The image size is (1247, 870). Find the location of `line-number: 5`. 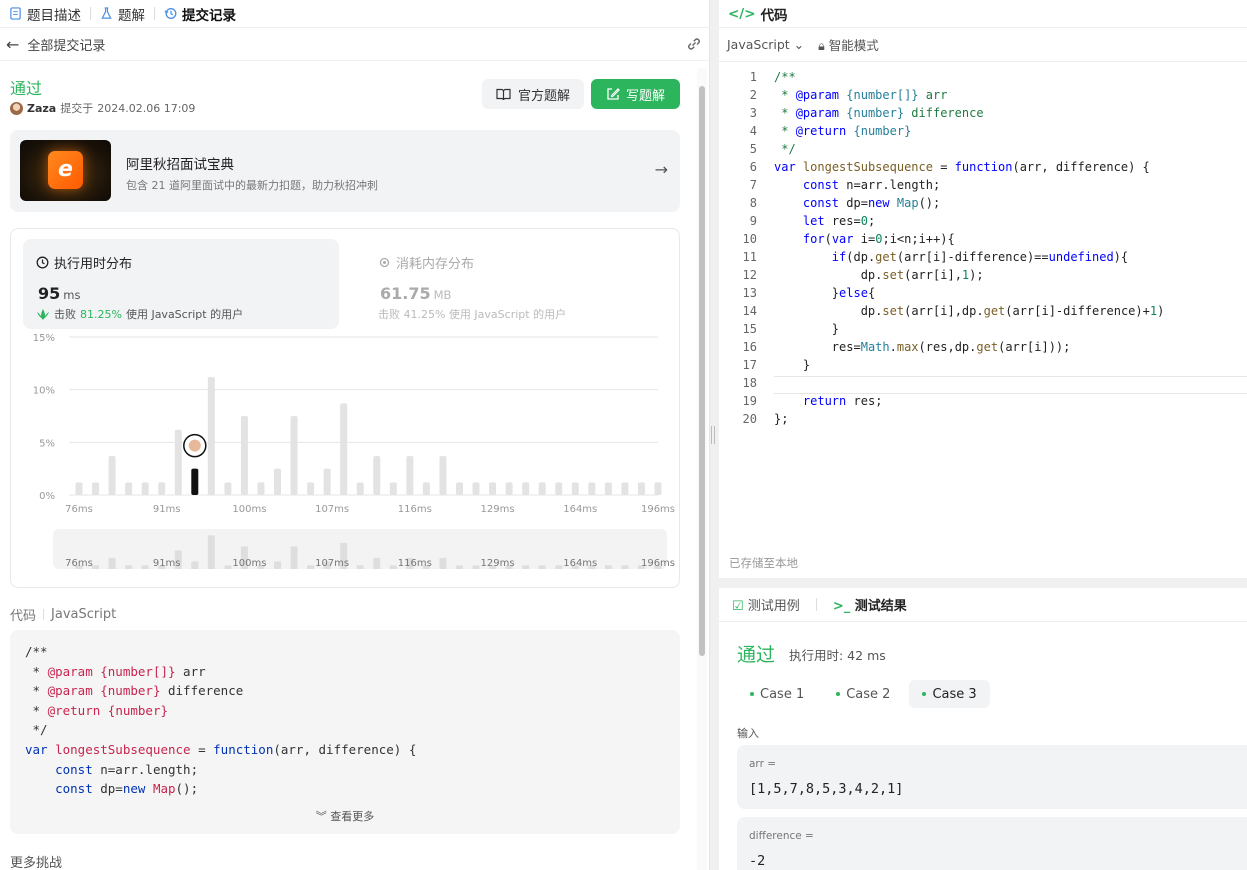

line-number: 5 is located at coordinates (753, 149).